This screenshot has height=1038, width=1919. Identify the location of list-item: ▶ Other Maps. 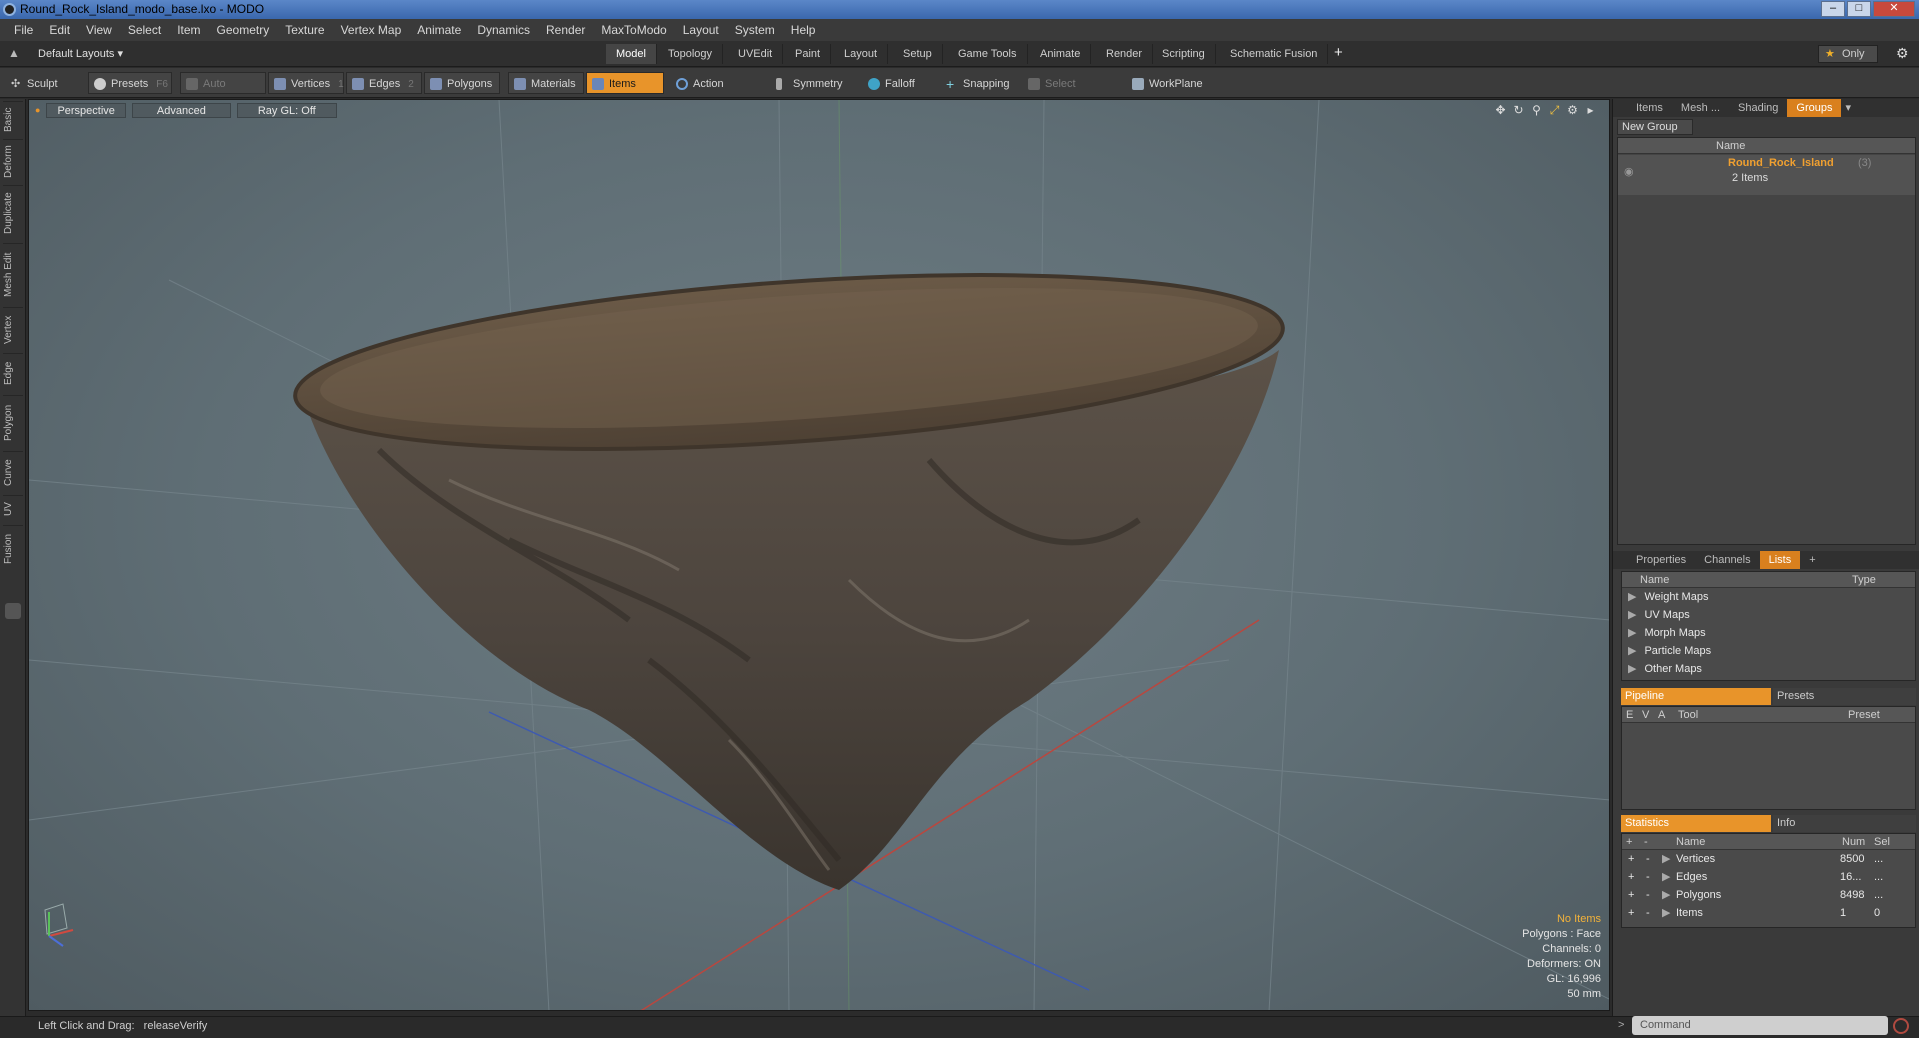
(1768, 669).